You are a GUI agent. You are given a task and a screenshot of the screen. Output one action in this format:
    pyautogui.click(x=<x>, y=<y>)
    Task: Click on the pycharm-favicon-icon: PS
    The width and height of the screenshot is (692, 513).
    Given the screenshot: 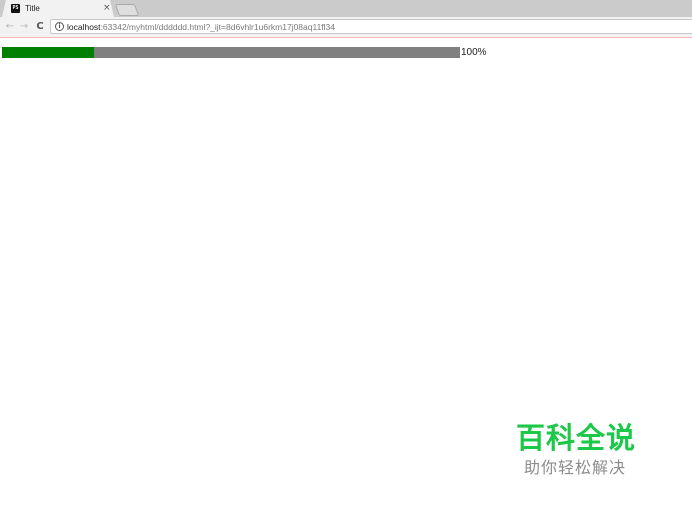 What is the action you would take?
    pyautogui.click(x=15, y=8)
    